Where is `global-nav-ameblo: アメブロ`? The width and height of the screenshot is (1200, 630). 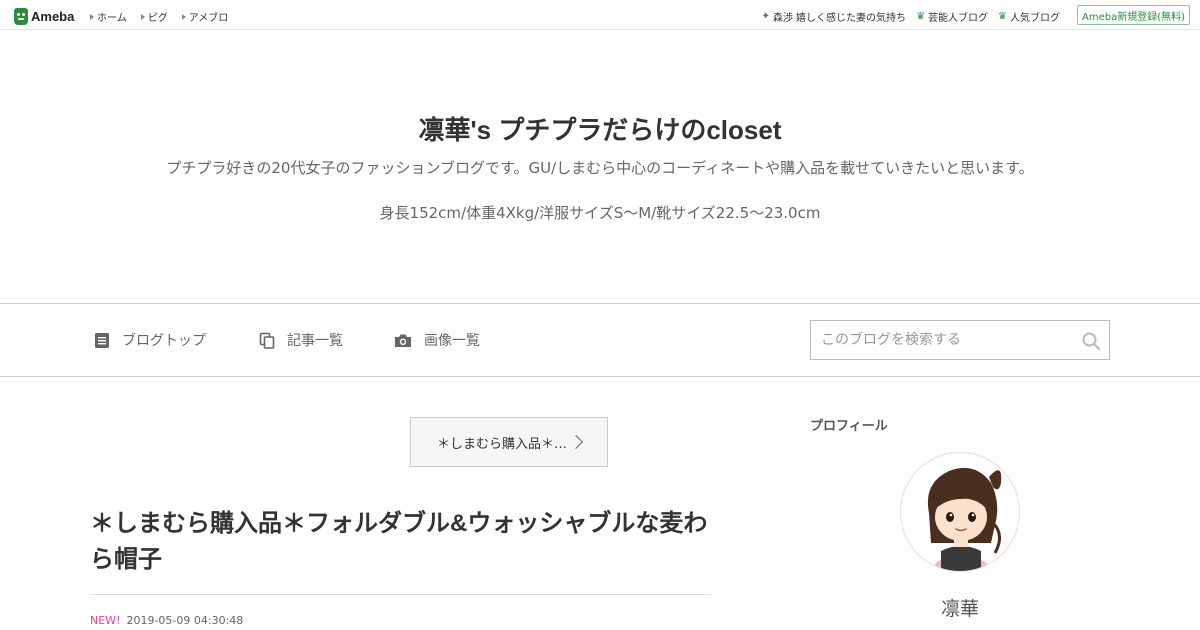
global-nav-ameblo: アメブロ is located at coordinates (204, 16).